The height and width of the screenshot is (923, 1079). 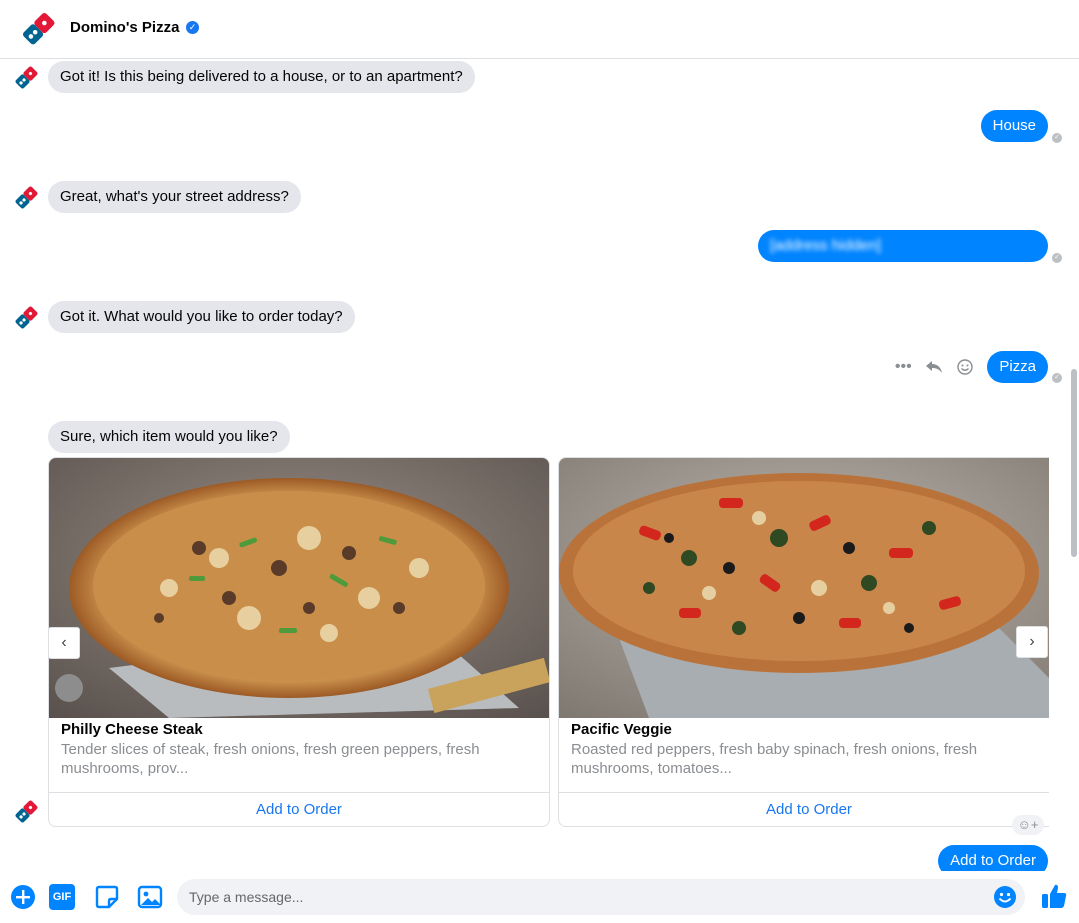 I want to click on chat-scrollbar, so click(x=1074, y=465).